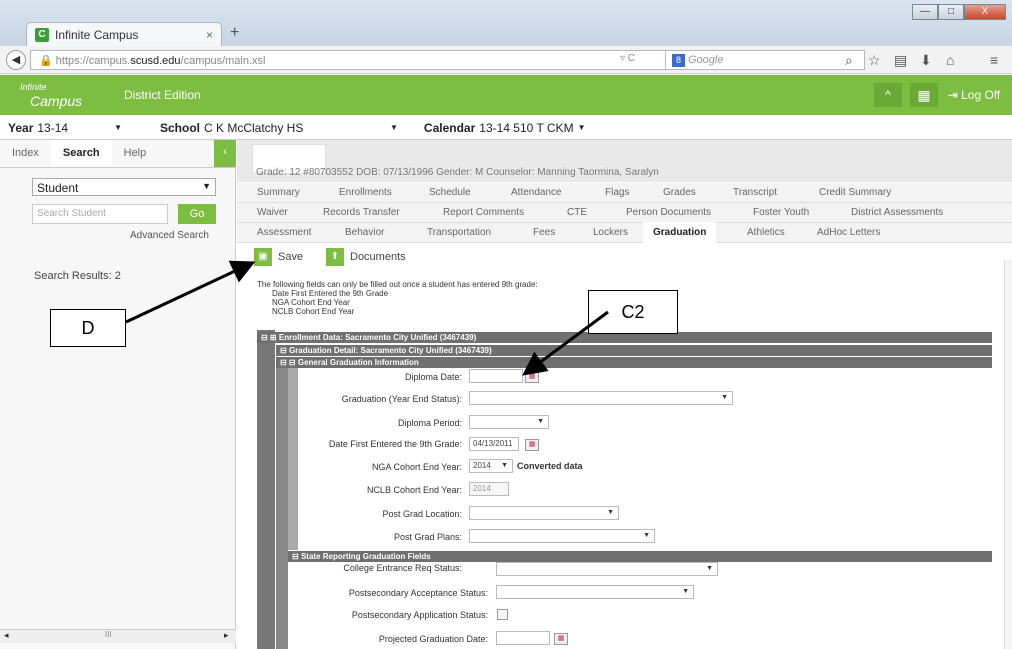 The height and width of the screenshot is (649, 1012). I want to click on annotation-arrows, so click(367, 318).